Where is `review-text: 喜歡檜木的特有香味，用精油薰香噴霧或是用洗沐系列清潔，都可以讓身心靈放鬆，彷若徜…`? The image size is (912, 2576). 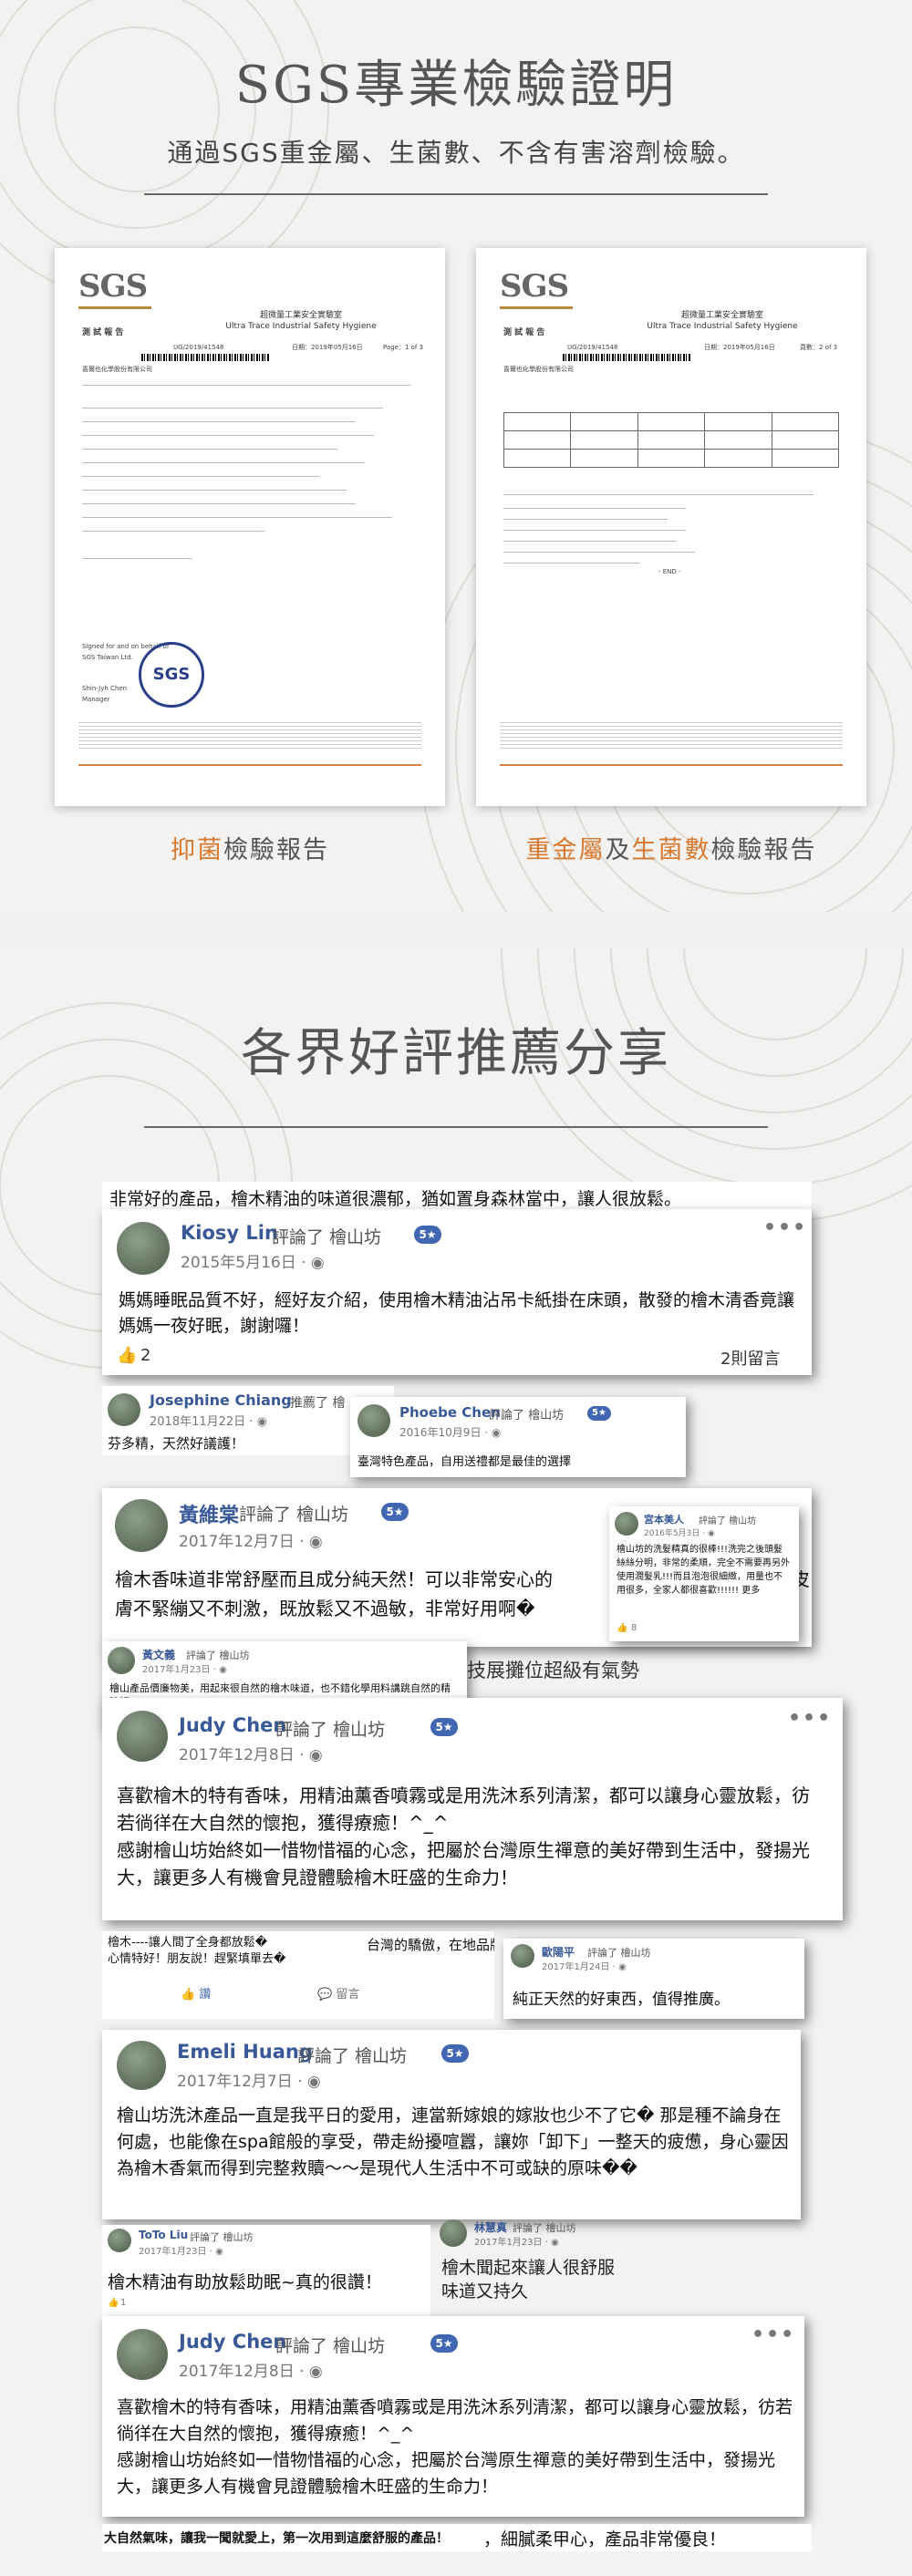 review-text: 喜歡檜木的特有香味，用精油薰香噴霧或是用洗沐系列清潔，都可以讓身心靈放鬆，彷若徜… is located at coordinates (455, 2447).